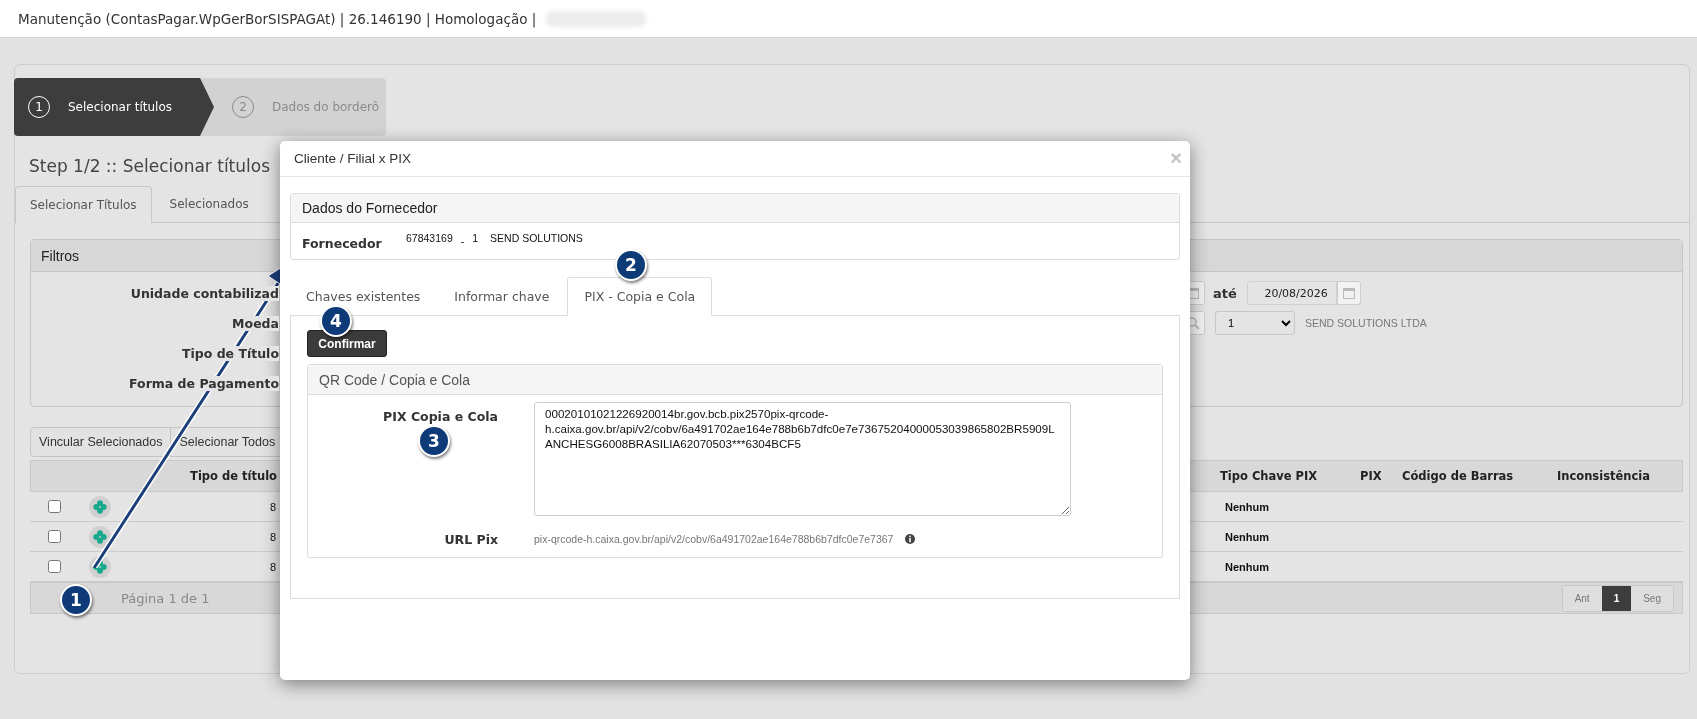 This screenshot has width=1697, height=719. What do you see at coordinates (640, 296) in the screenshot?
I see `tab: PIX - Copia e Cola` at bounding box center [640, 296].